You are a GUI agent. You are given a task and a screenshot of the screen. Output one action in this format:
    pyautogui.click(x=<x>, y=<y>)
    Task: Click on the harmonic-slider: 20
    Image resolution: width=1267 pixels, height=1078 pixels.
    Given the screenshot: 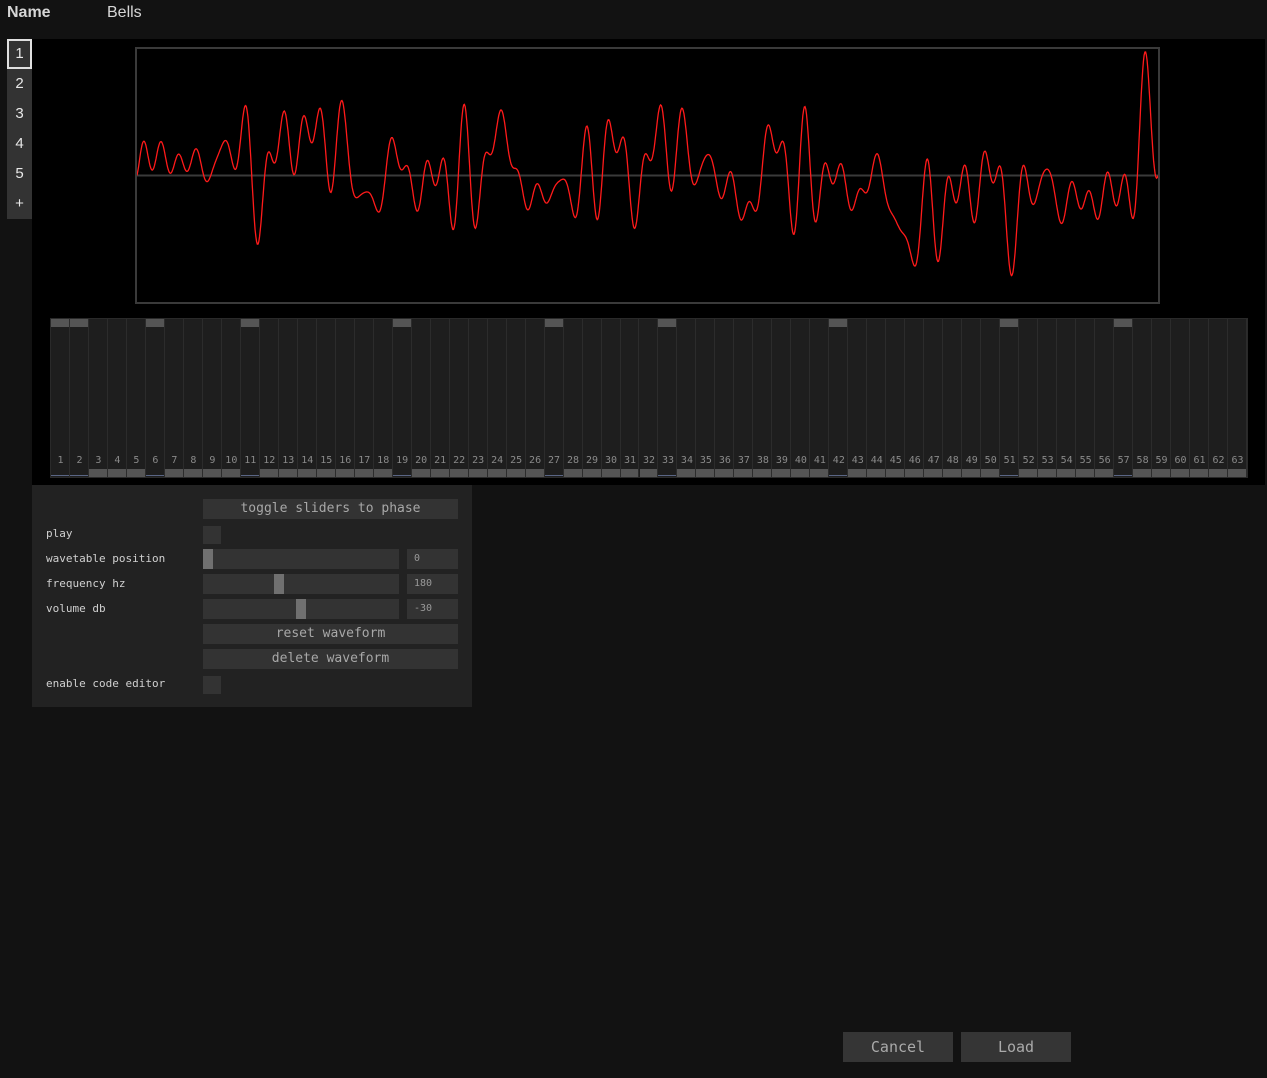 What is the action you would take?
    pyautogui.click(x=421, y=398)
    